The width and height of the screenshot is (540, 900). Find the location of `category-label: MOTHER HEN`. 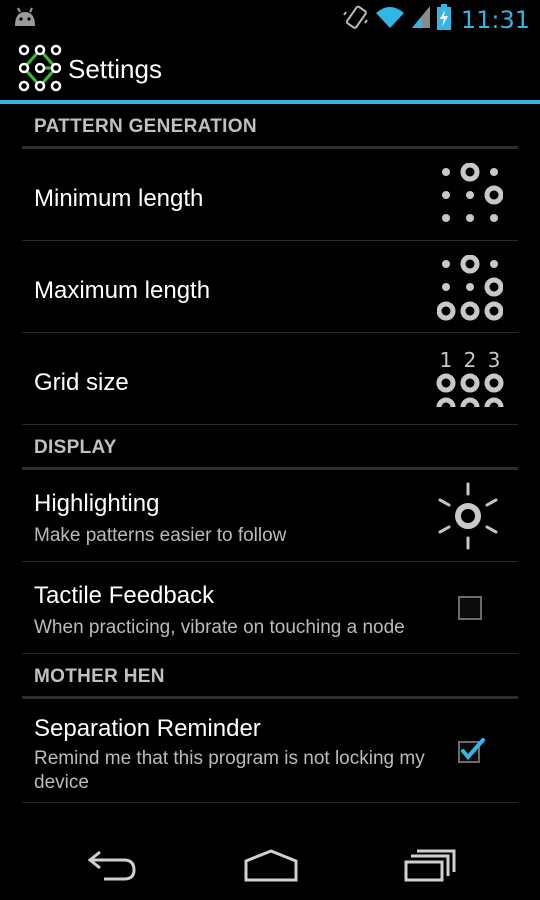

category-label: MOTHER HEN is located at coordinates (99, 676).